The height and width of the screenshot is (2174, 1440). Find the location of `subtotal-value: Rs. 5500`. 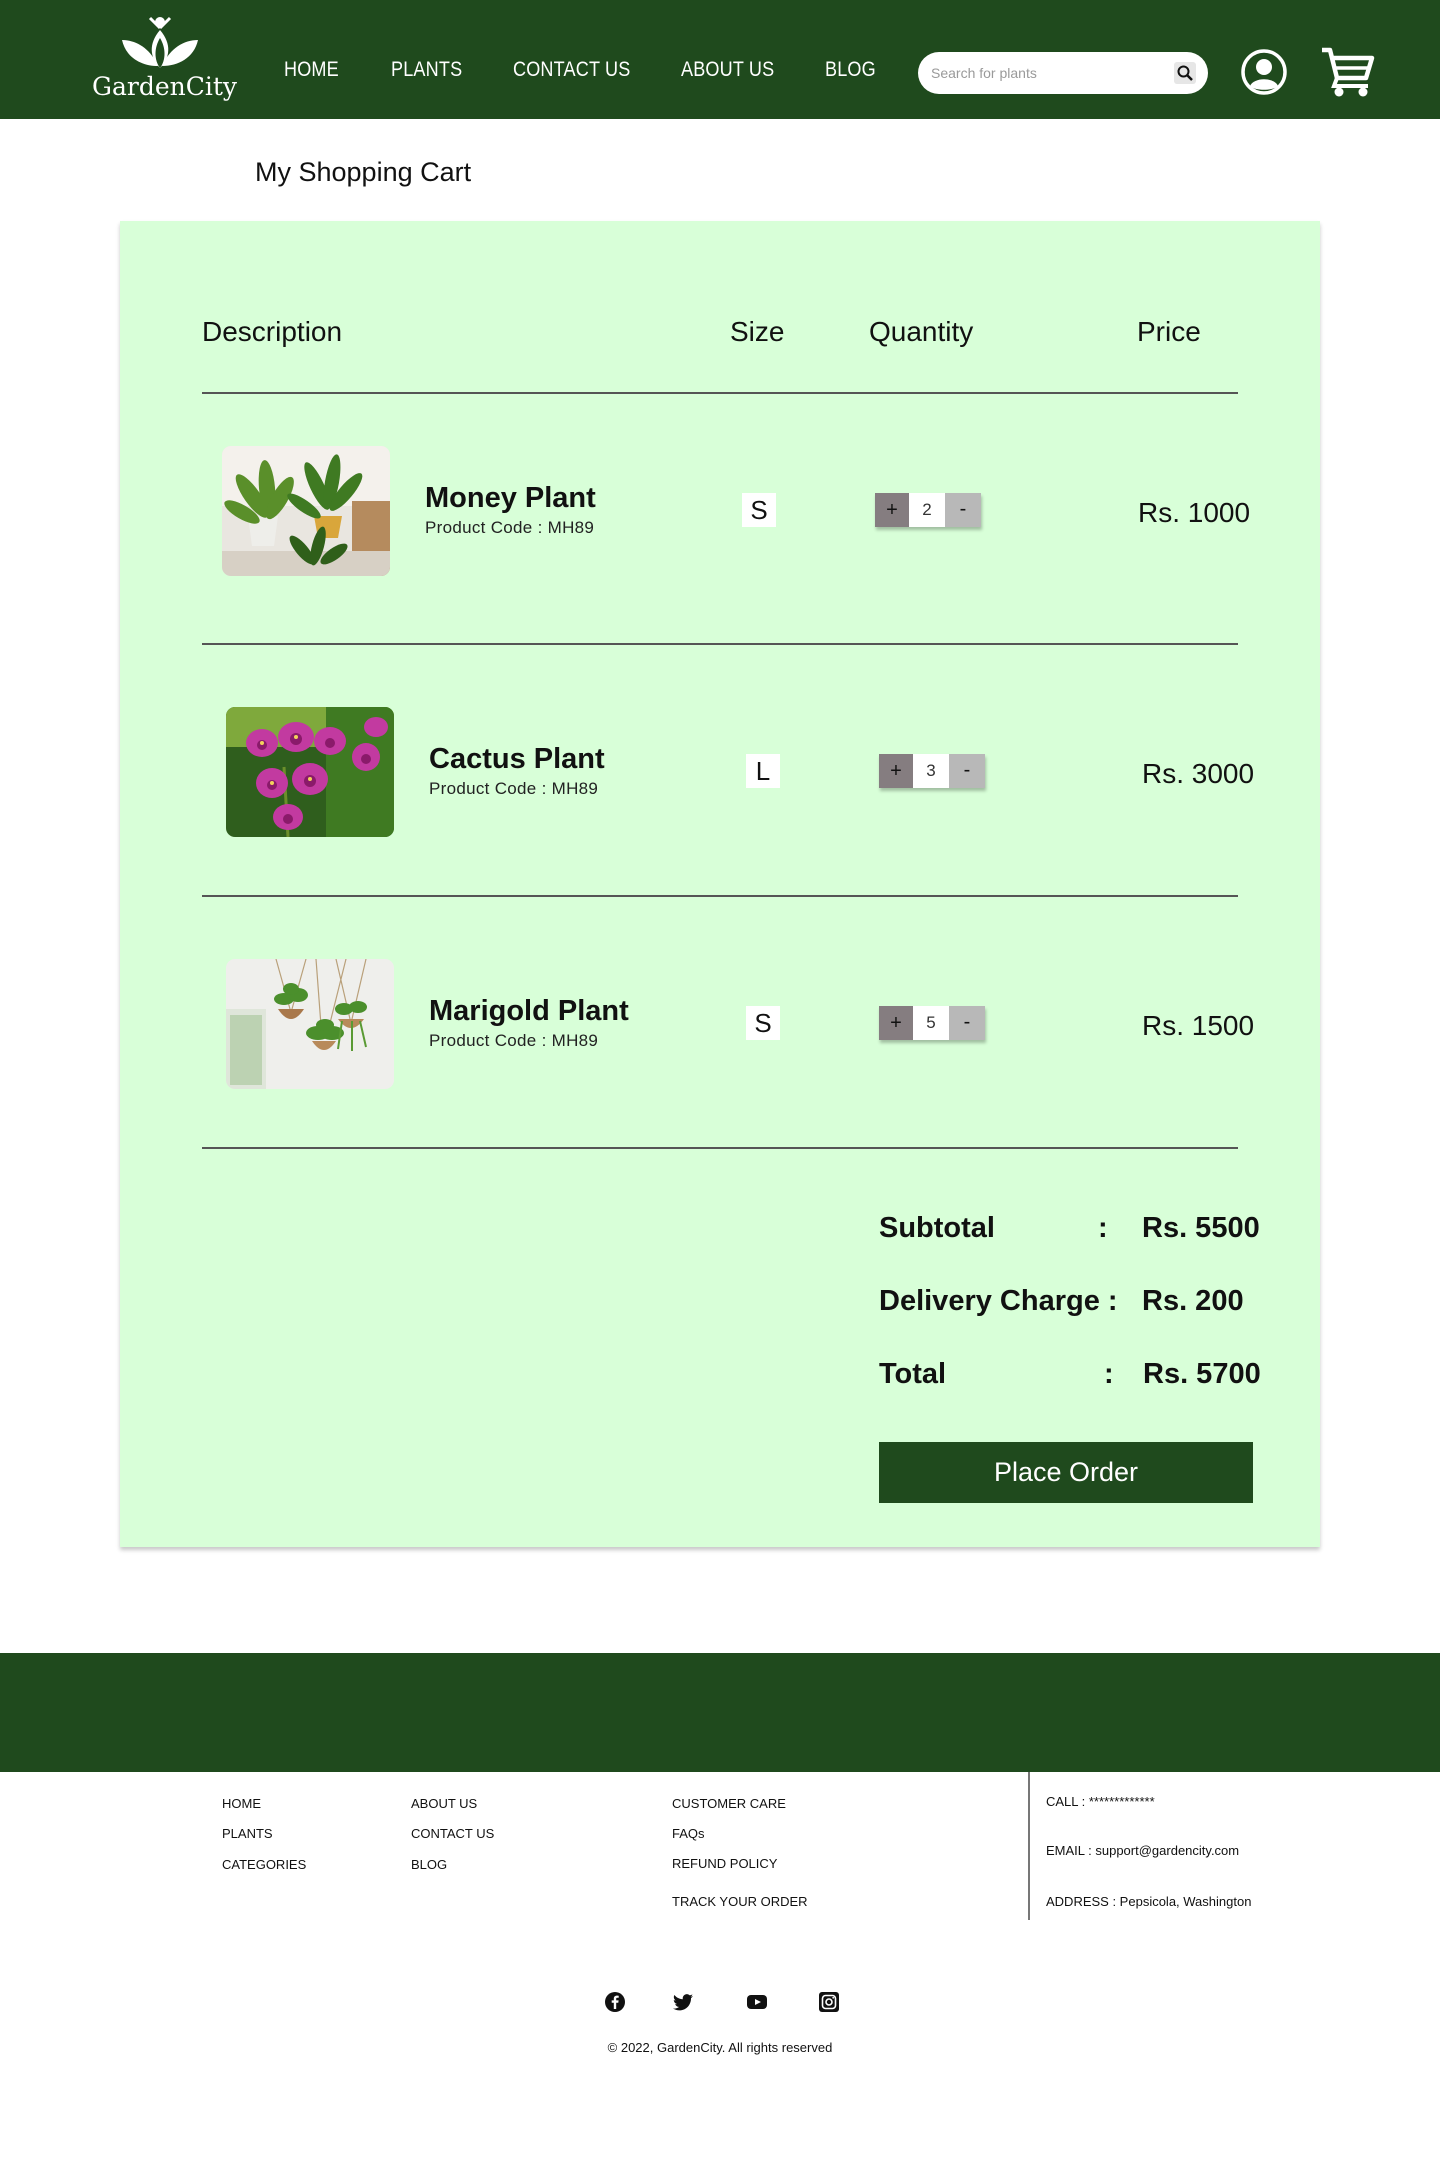

subtotal-value: Rs. 5500 is located at coordinates (1201, 1228).